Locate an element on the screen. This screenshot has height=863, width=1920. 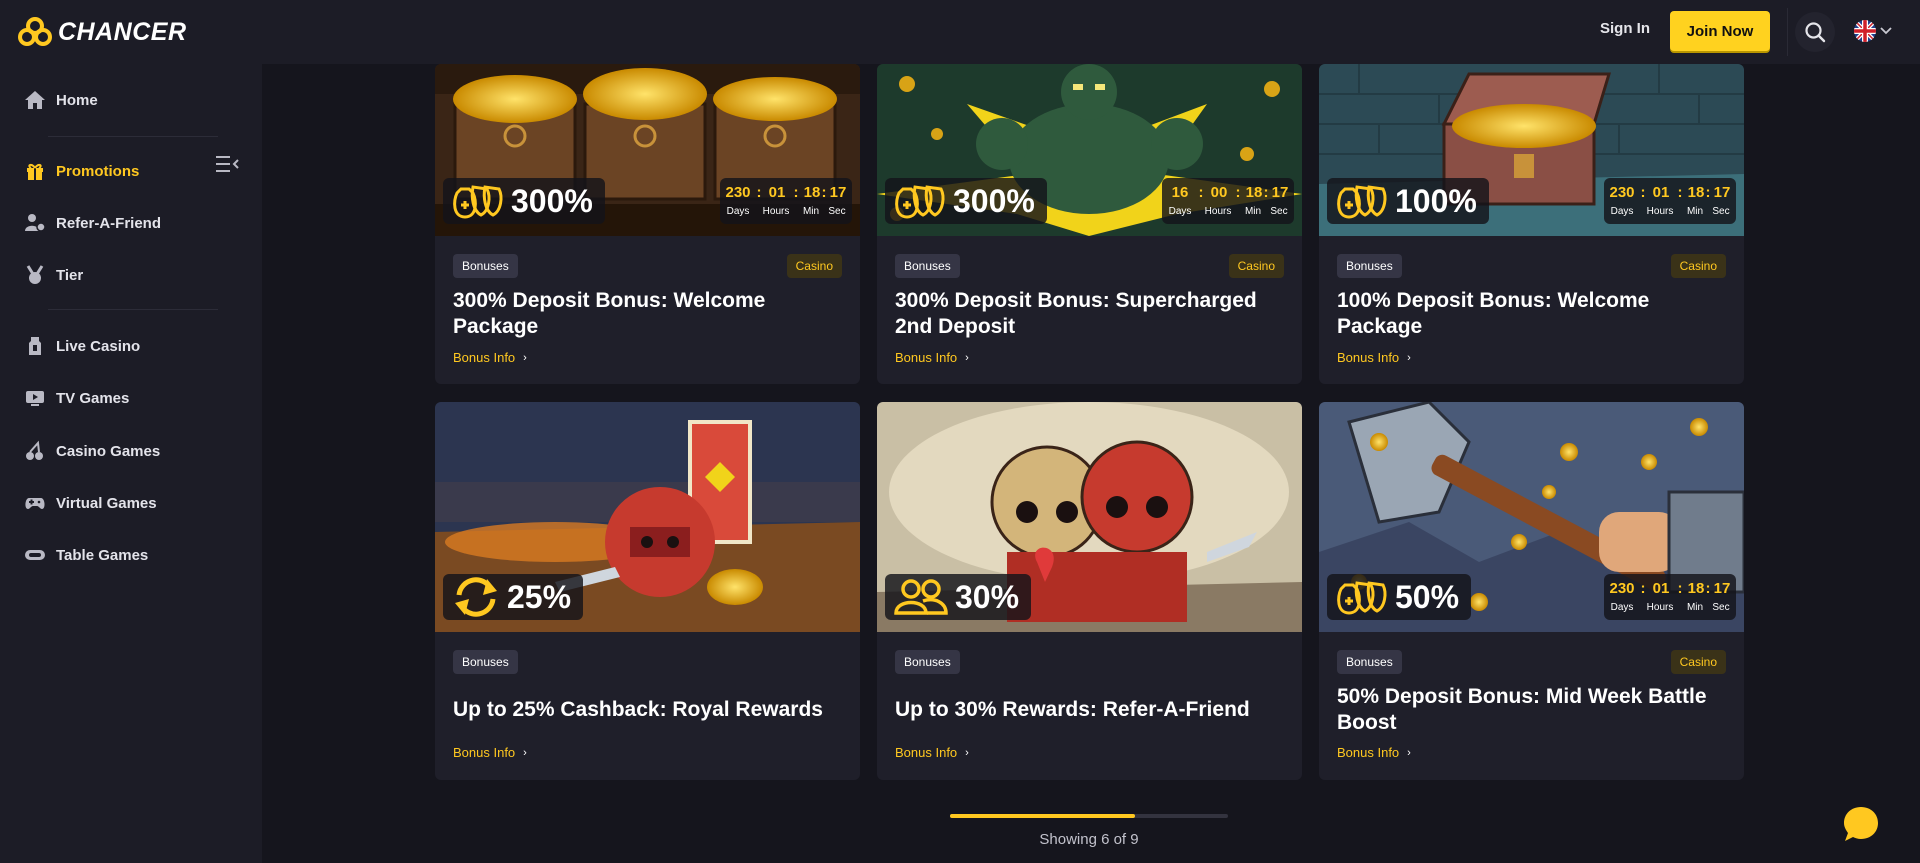
sidebar-item-tv-games: TV Games is located at coordinates (76, 398).